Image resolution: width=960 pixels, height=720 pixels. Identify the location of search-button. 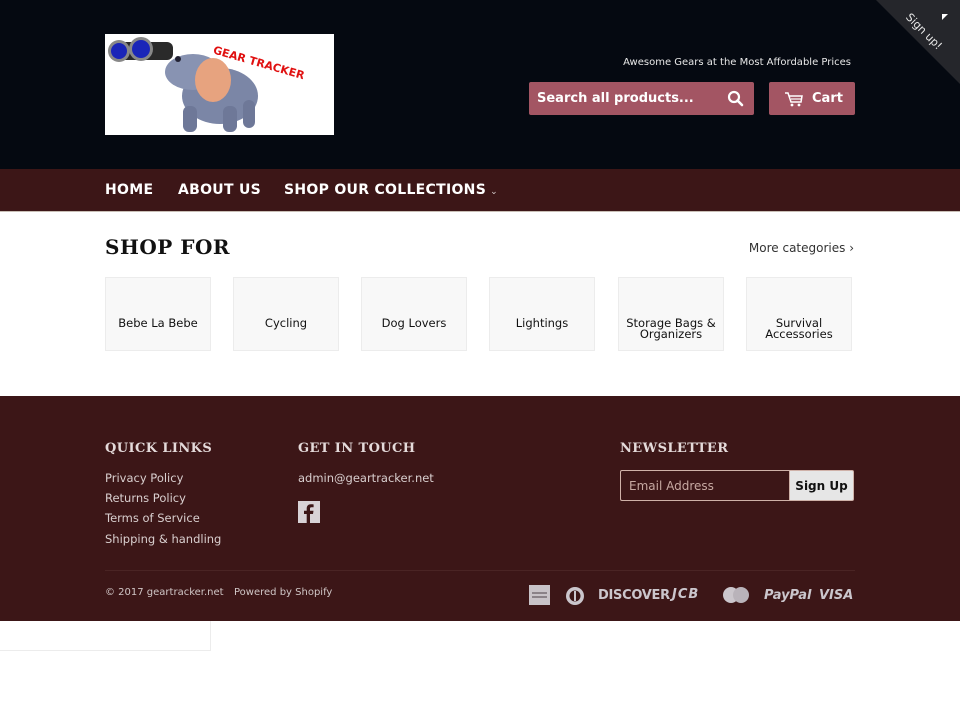
(736, 99).